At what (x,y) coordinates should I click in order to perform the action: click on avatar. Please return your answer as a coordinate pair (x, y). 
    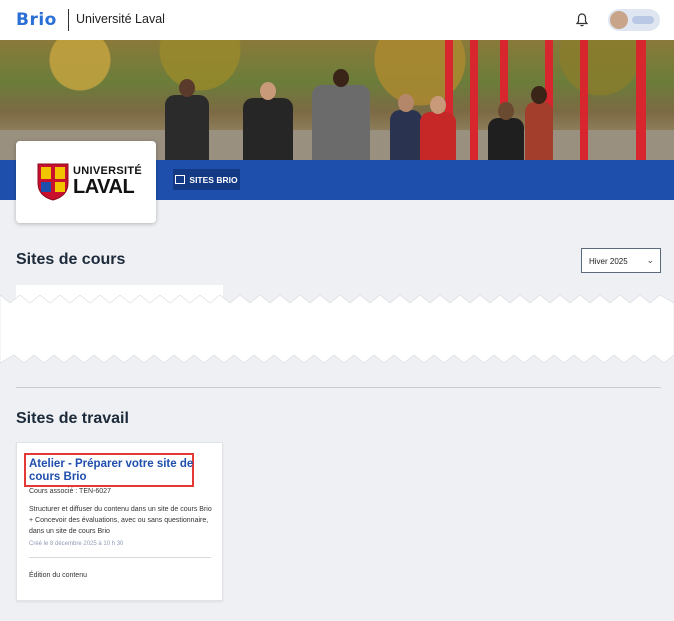
    Looking at the image, I should click on (619, 20).